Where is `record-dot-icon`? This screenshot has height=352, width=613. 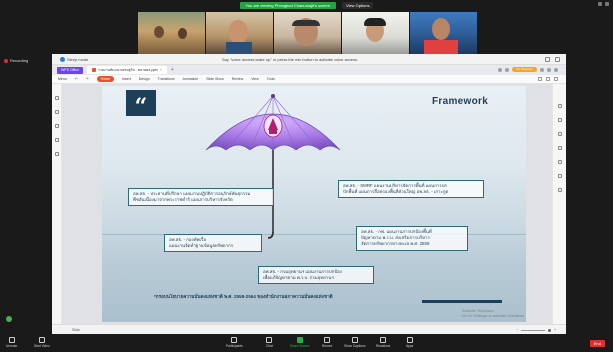
record-dot-icon is located at coordinates (6, 60).